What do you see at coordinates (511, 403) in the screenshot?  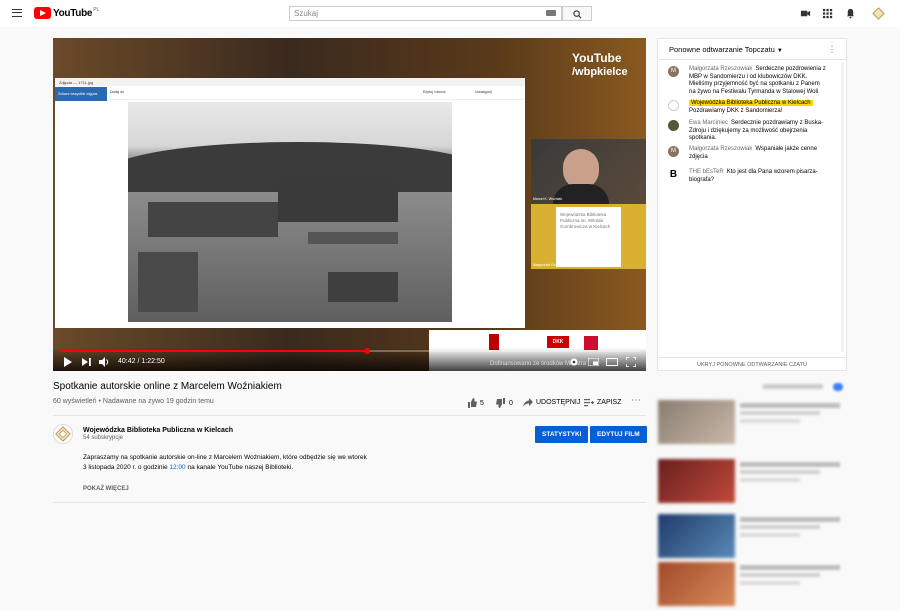 I see `dislike-count: 0` at bounding box center [511, 403].